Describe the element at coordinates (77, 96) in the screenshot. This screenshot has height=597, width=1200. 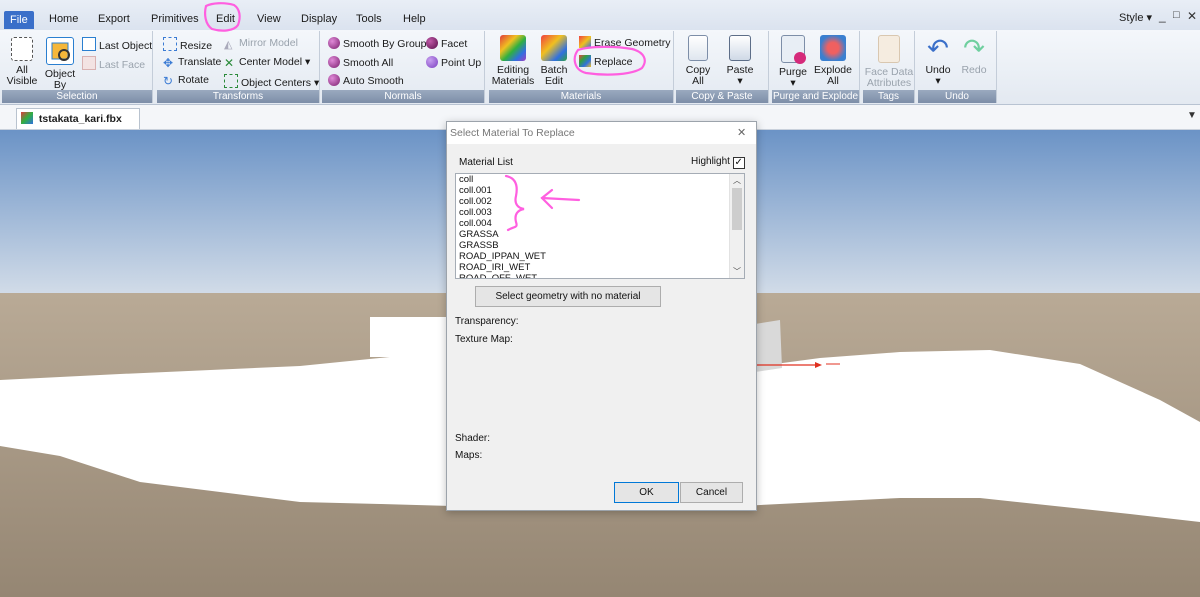
I see `group-label-selection: Selection` at that location.